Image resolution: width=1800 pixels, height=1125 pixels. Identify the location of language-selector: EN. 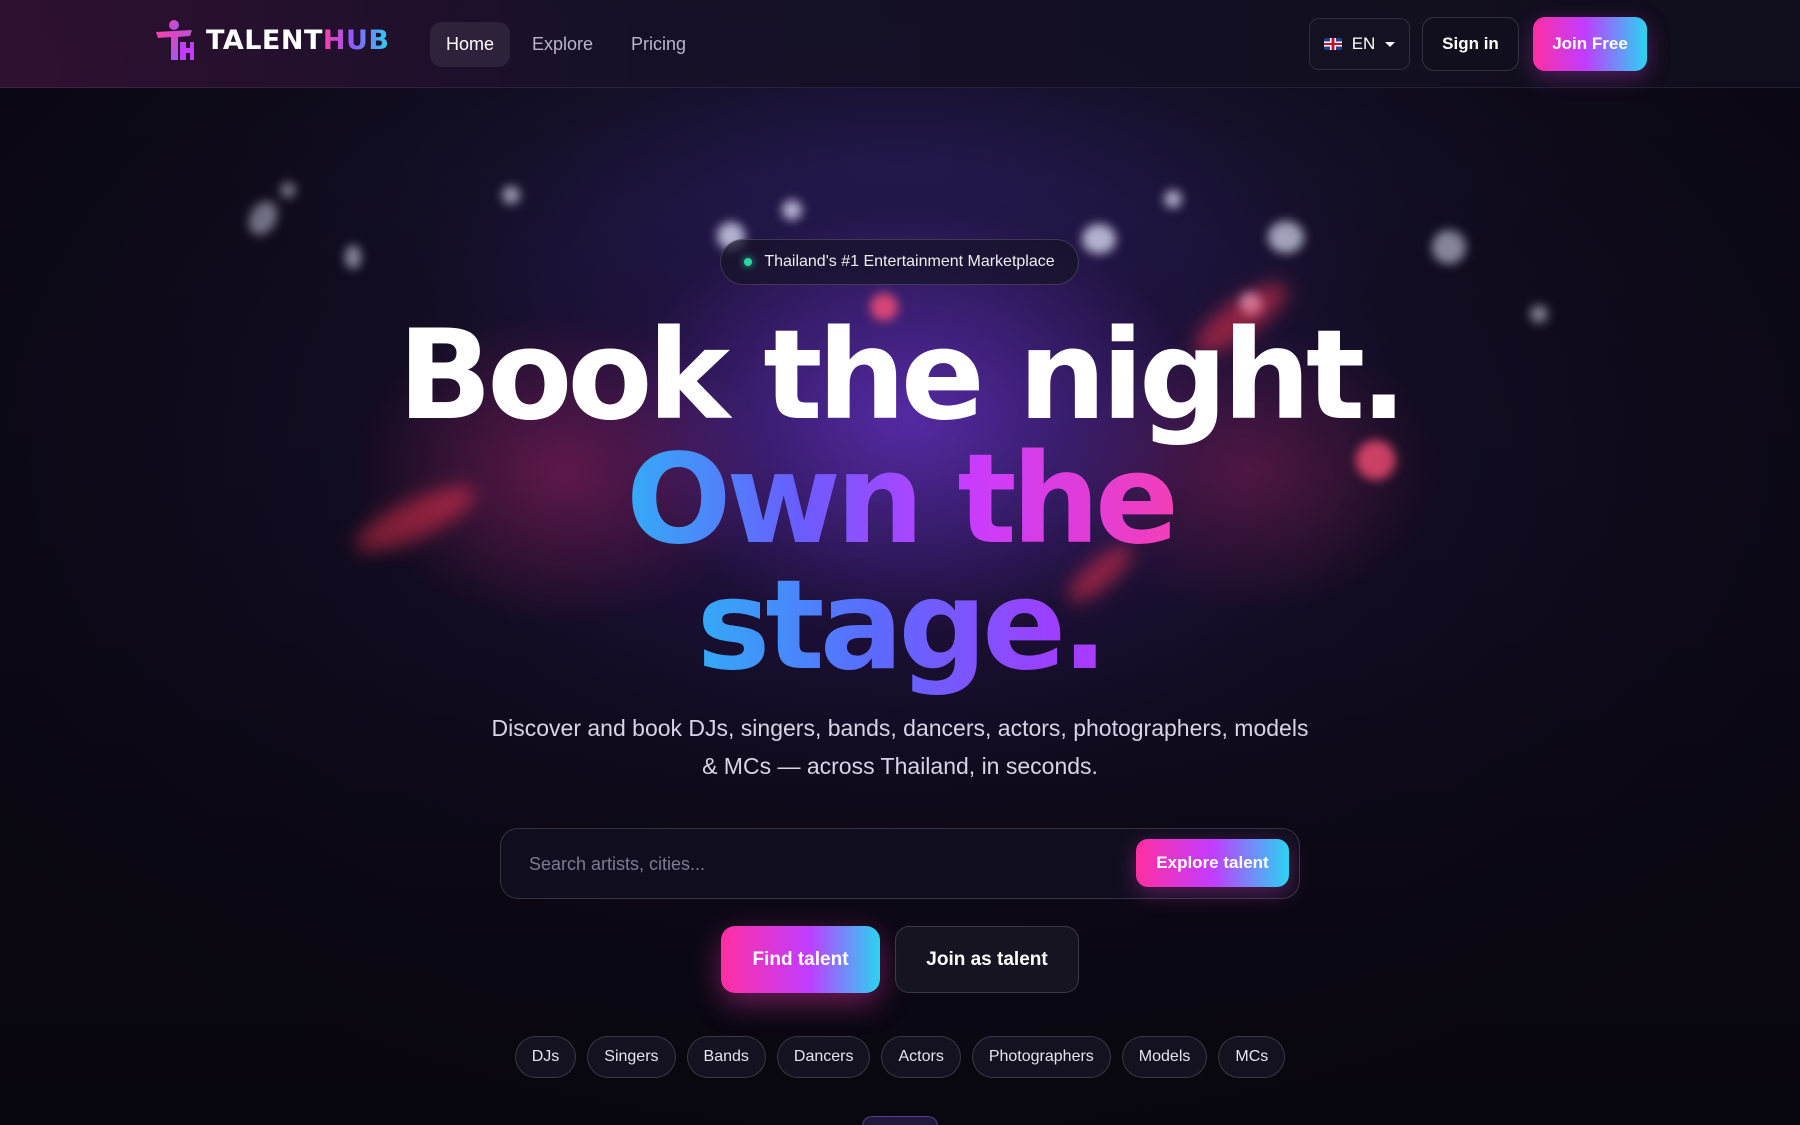
(1359, 44).